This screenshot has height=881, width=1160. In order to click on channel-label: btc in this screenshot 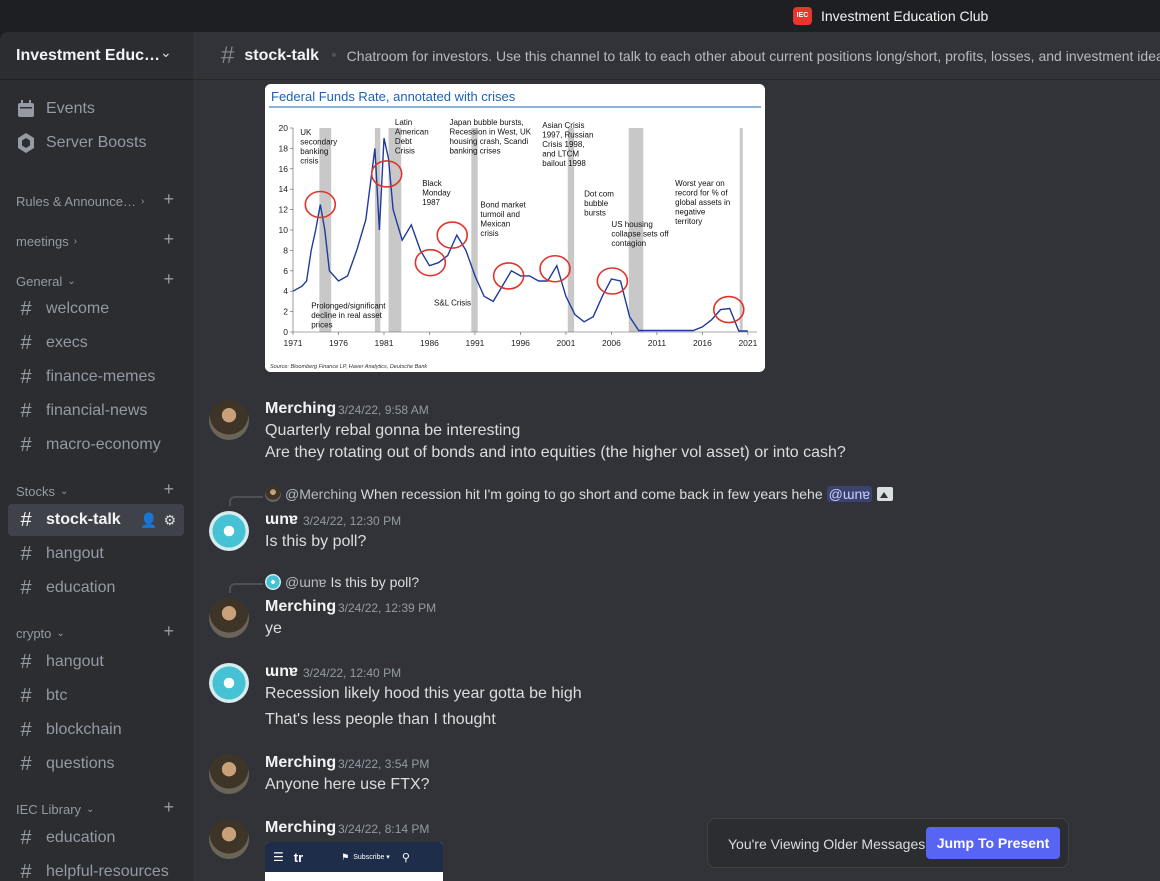, I will do `click(57, 695)`.